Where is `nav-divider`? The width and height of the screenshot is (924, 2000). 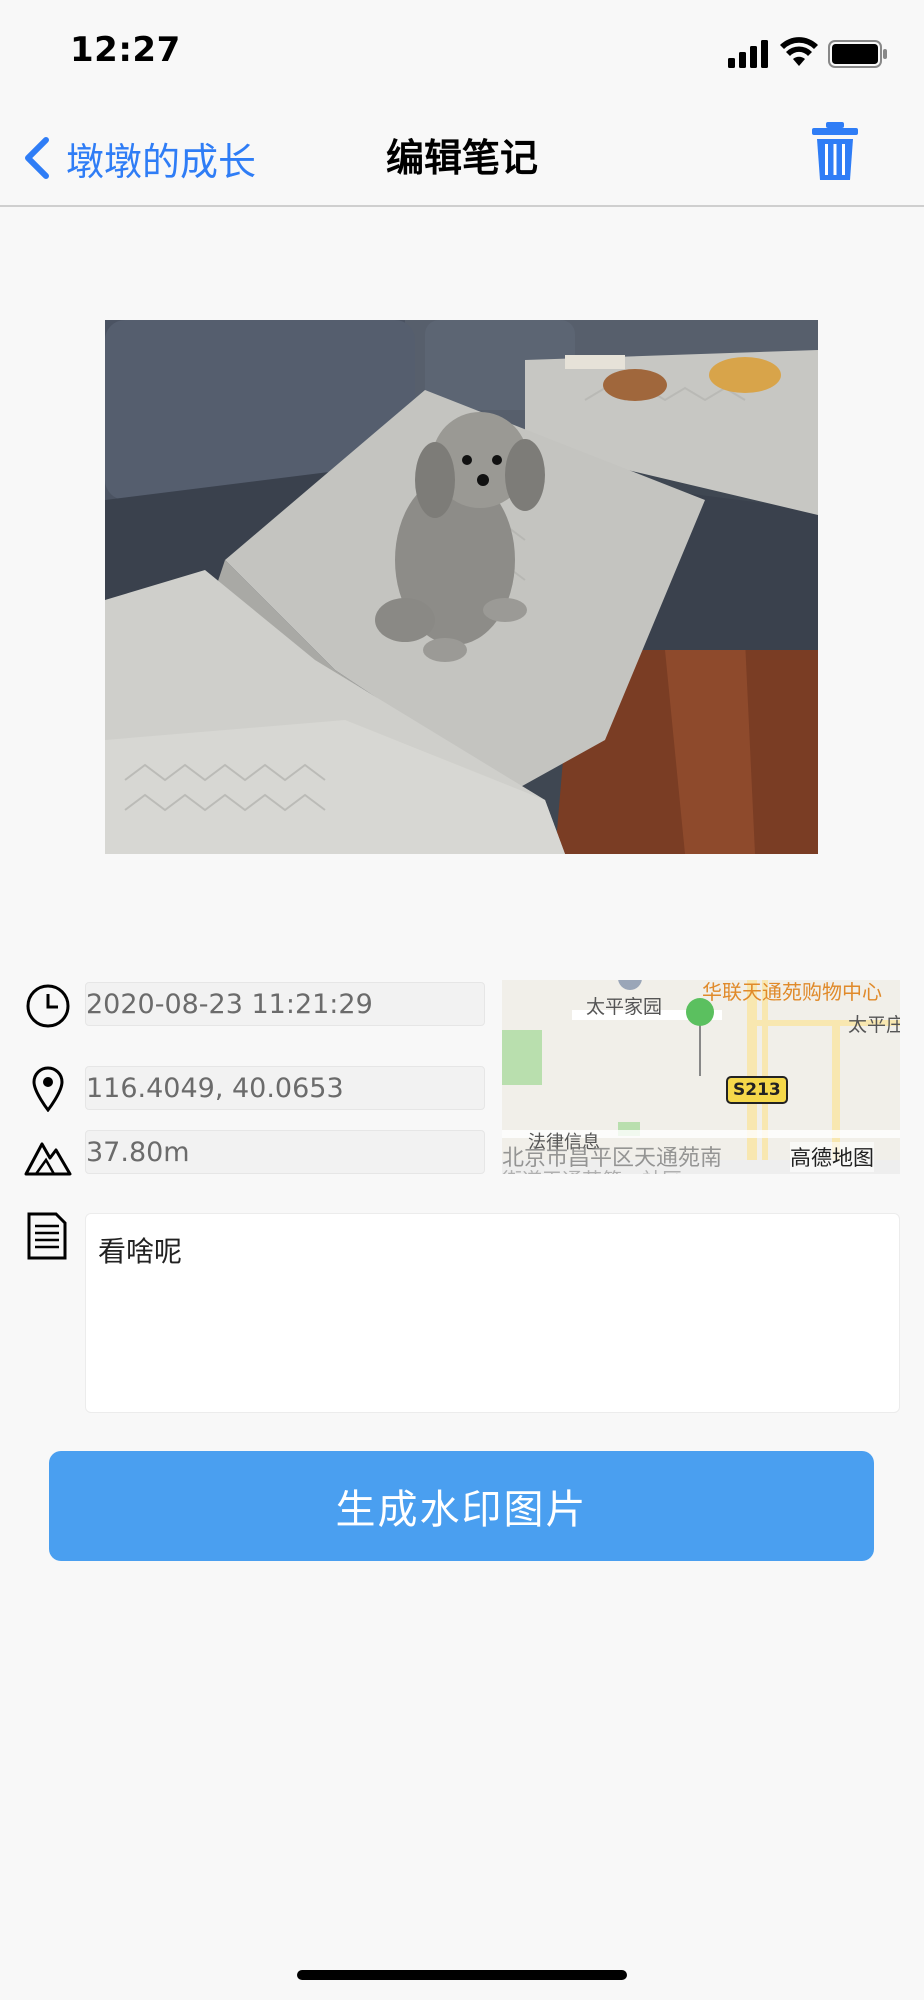
nav-divider is located at coordinates (462, 206).